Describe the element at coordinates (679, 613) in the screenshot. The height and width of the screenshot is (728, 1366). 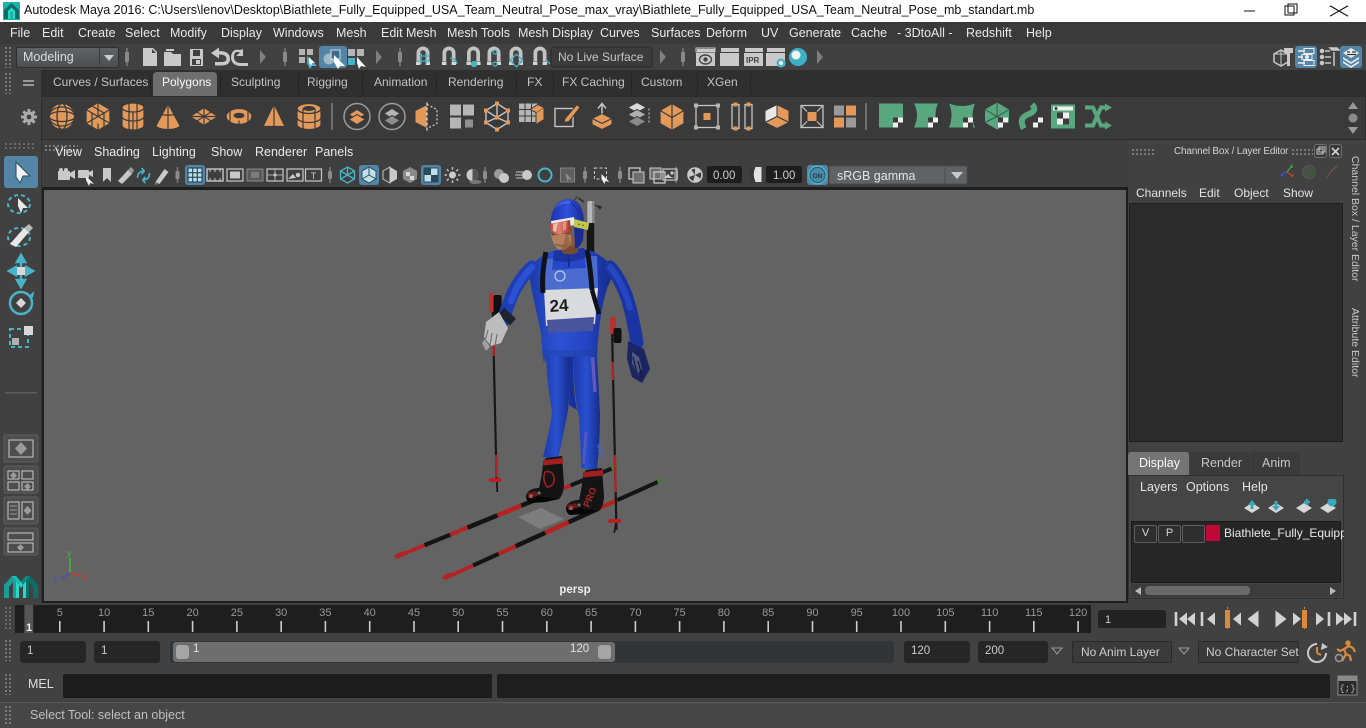
I see `svg-text: 75` at that location.